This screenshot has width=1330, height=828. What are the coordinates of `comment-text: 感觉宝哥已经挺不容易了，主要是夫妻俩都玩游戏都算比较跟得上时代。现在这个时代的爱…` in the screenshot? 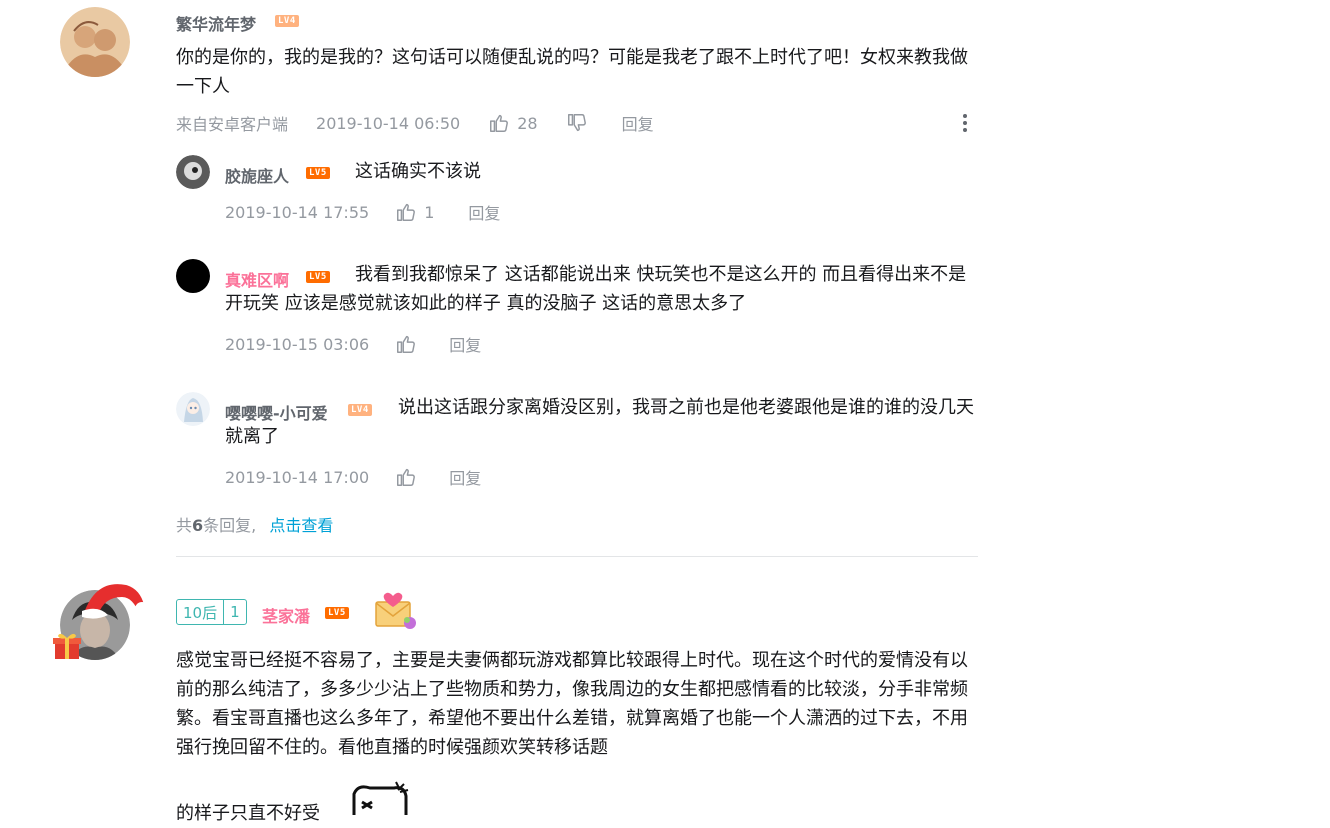 It's located at (572, 704).